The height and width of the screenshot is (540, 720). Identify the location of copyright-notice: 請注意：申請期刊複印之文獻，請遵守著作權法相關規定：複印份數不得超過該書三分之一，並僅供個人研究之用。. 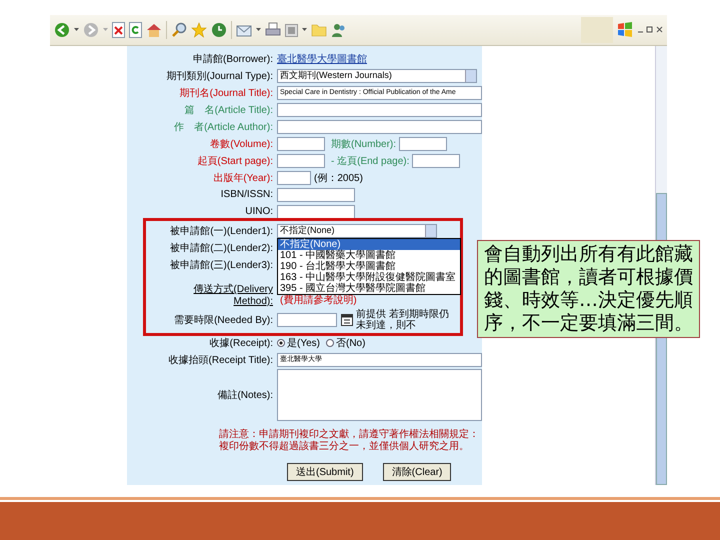
(349, 441).